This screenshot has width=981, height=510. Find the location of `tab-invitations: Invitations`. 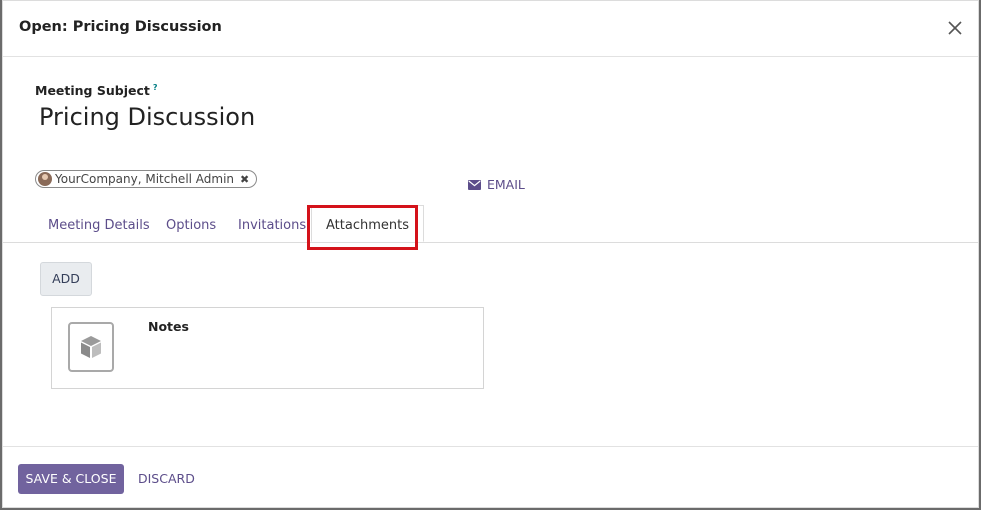

tab-invitations: Invitations is located at coordinates (272, 223).